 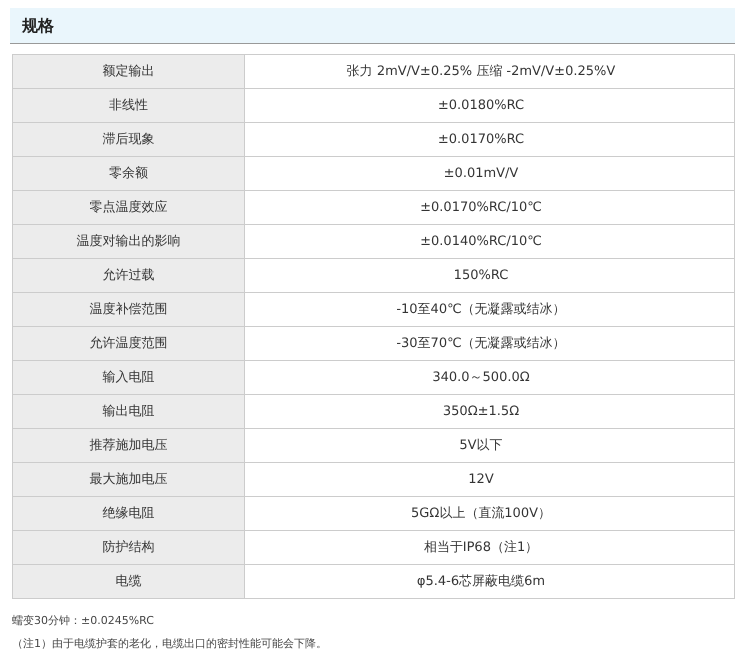 I want to click on row-label: 绝缘电阻, so click(x=128, y=513).